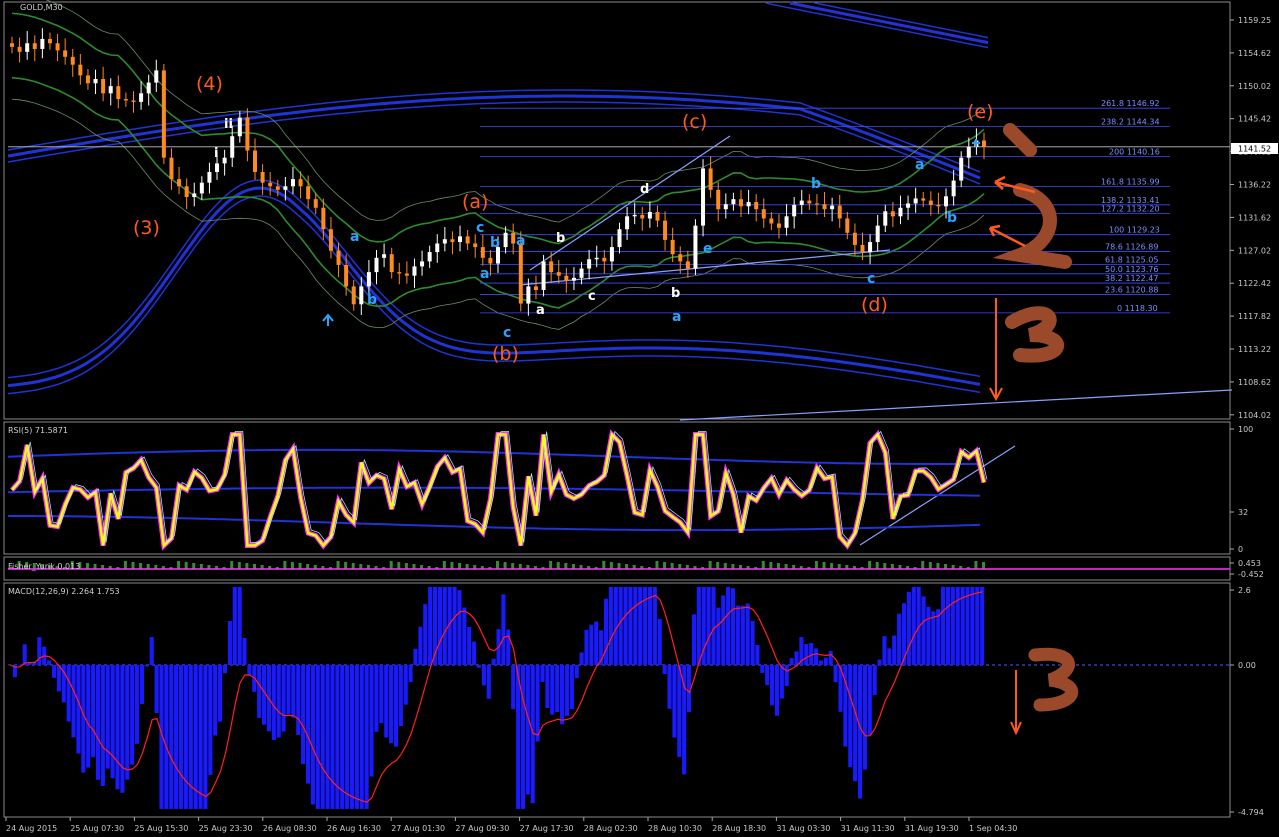 This screenshot has height=837, width=1279. Describe the element at coordinates (41, 7) in the screenshot. I see `price-chart-title: GOLD,M30` at that location.